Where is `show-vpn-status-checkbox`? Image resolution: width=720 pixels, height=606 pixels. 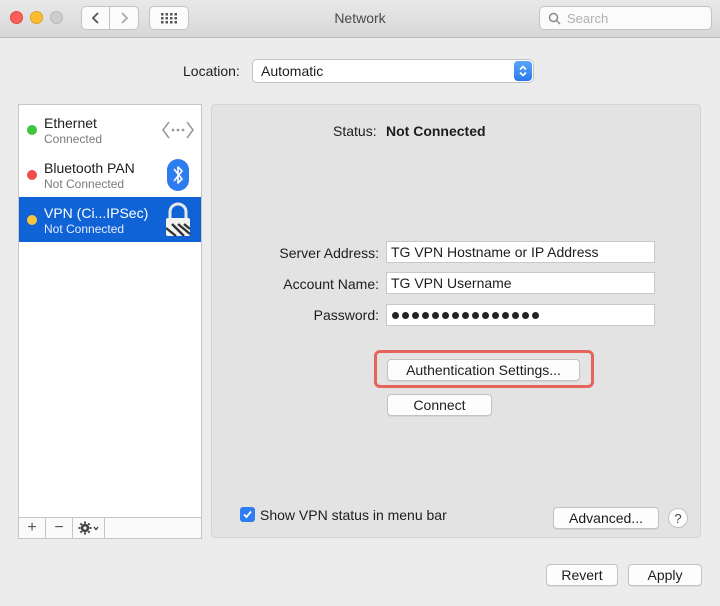 show-vpn-status-checkbox is located at coordinates (247, 514).